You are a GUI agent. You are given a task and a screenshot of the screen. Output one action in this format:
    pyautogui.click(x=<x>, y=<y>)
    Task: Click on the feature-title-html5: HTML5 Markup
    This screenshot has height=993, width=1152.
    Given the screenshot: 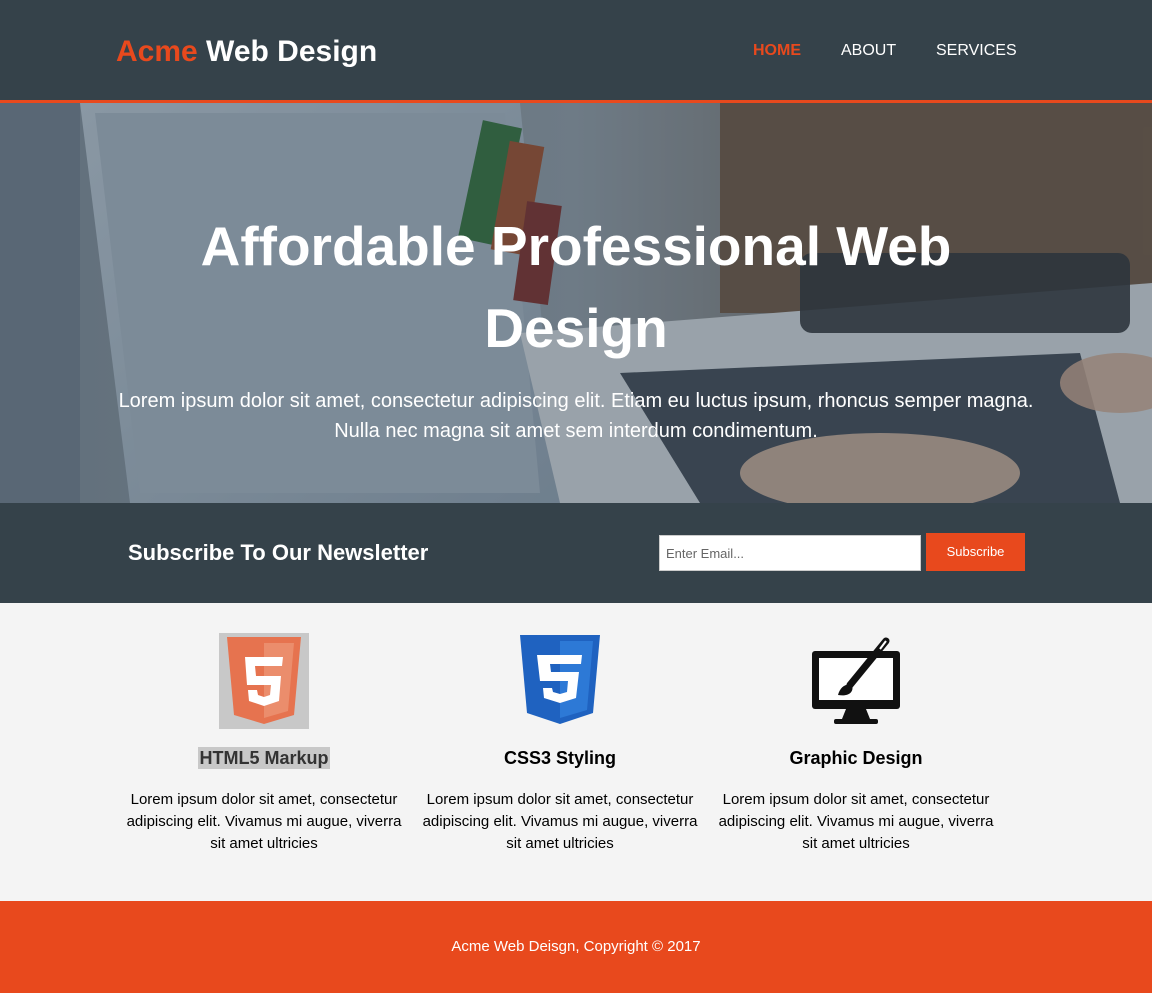 What is the action you would take?
    pyautogui.click(x=264, y=758)
    